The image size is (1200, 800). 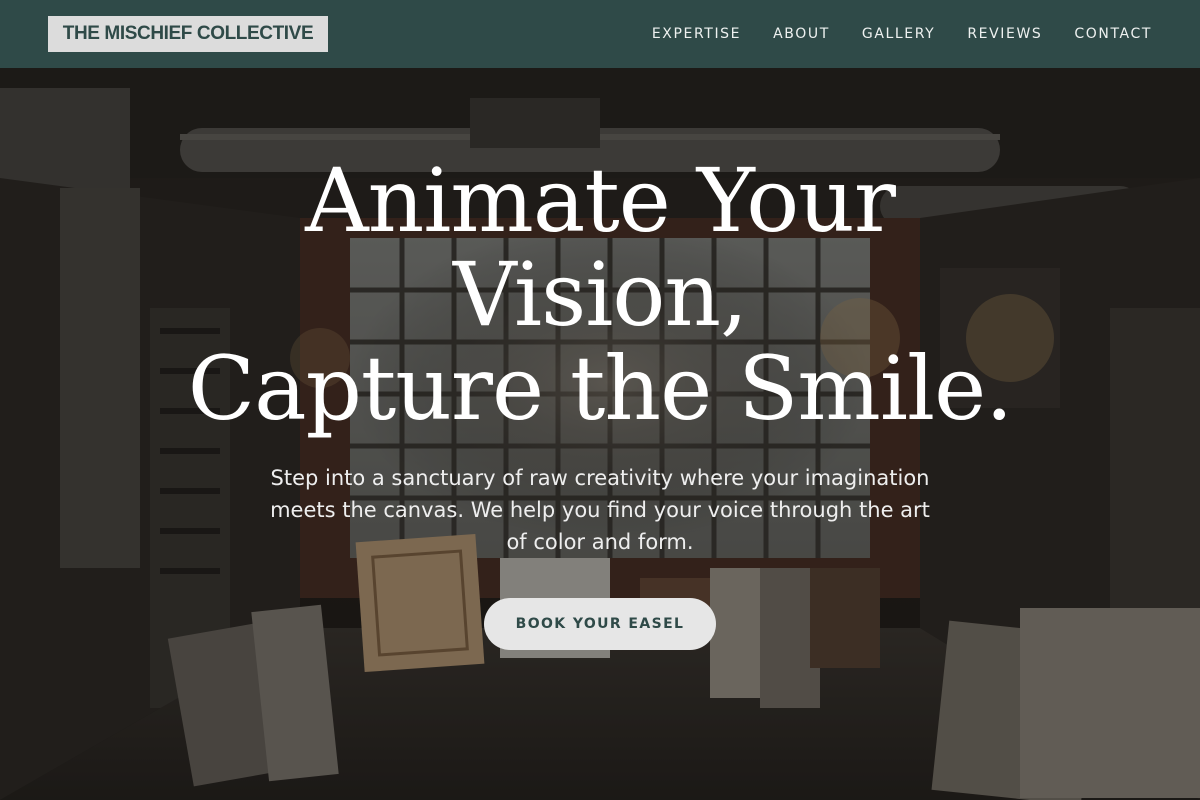 I want to click on nav-link-expertise: EXPERTISE, so click(x=696, y=34).